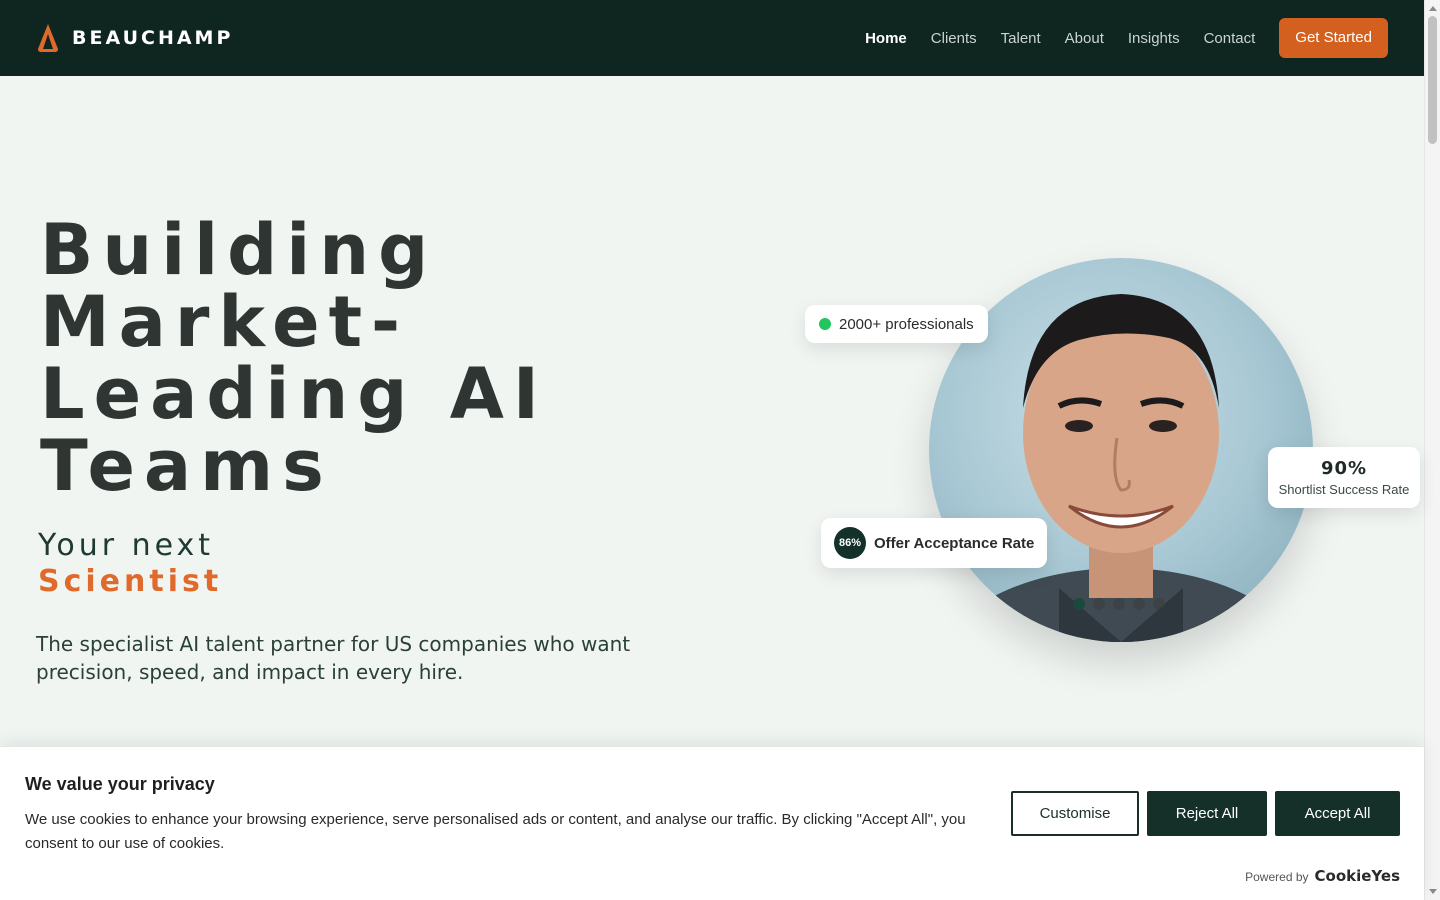 Image resolution: width=1440 pixels, height=900 pixels. What do you see at coordinates (1337, 813) in the screenshot?
I see `accept-all-button: Accept All` at bounding box center [1337, 813].